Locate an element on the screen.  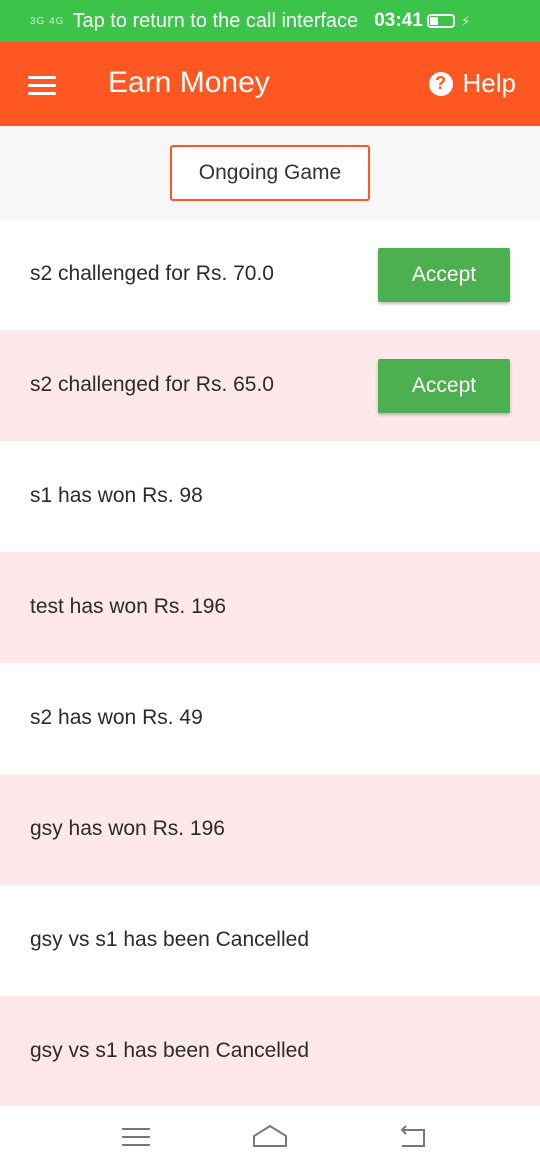
list-item: test has won Rs. 196 is located at coordinates (270, 607).